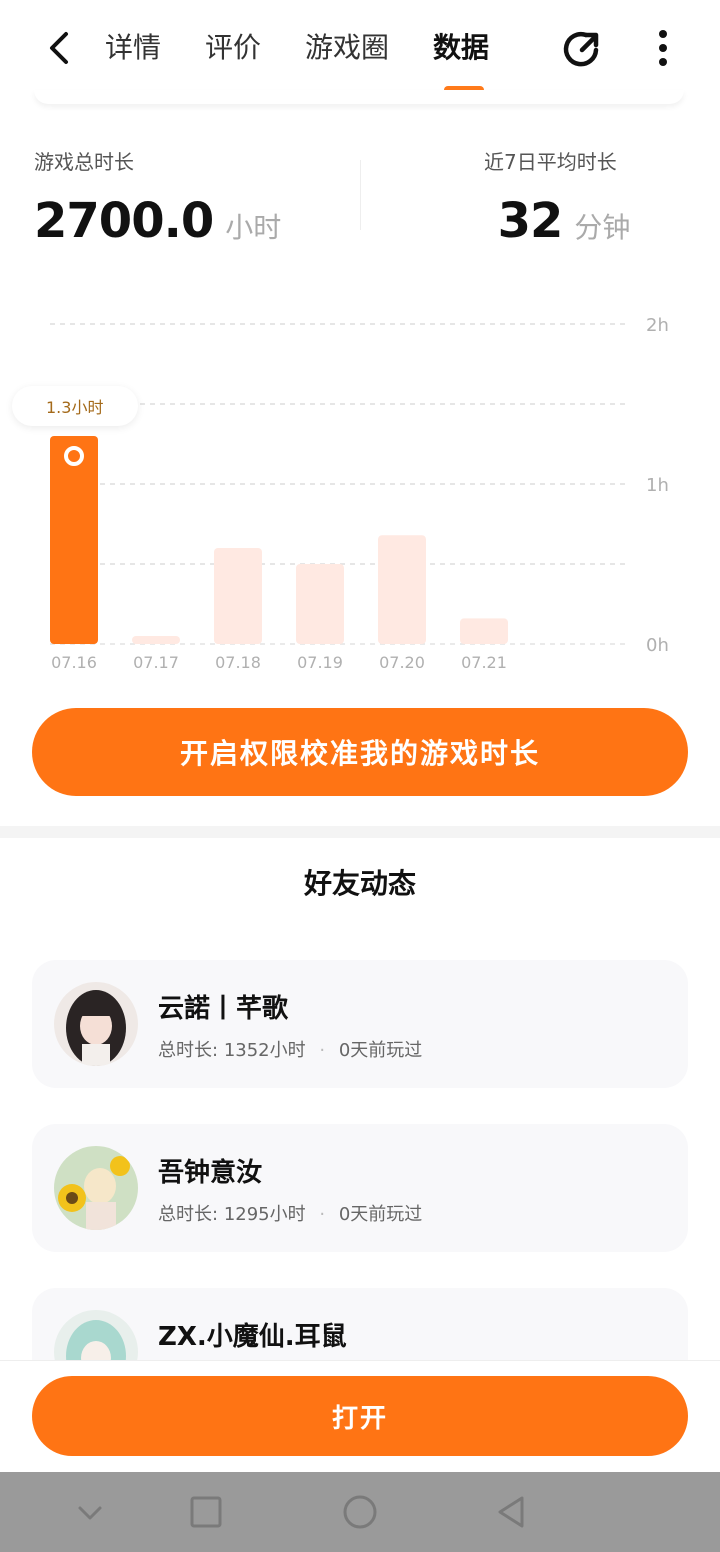  What do you see at coordinates (512, 1512) in the screenshot?
I see `triangle-back-icon` at bounding box center [512, 1512].